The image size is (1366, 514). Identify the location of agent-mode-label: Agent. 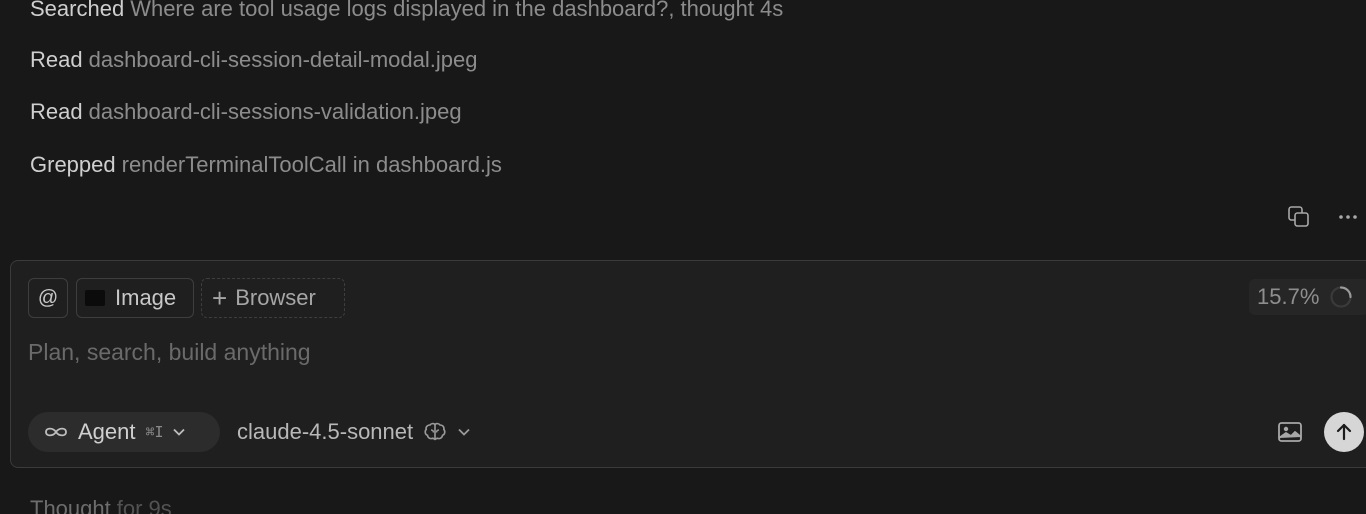
(107, 431).